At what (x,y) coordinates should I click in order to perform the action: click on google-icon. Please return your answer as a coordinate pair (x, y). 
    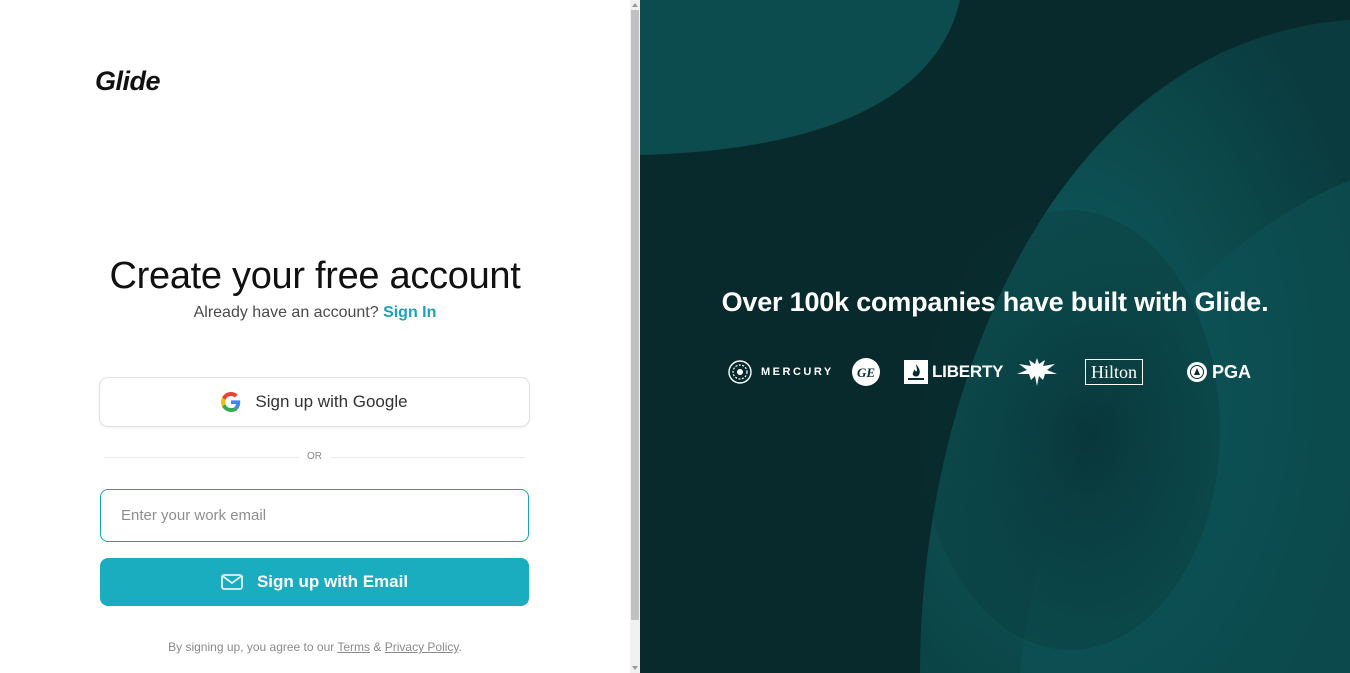
    Looking at the image, I should click on (231, 402).